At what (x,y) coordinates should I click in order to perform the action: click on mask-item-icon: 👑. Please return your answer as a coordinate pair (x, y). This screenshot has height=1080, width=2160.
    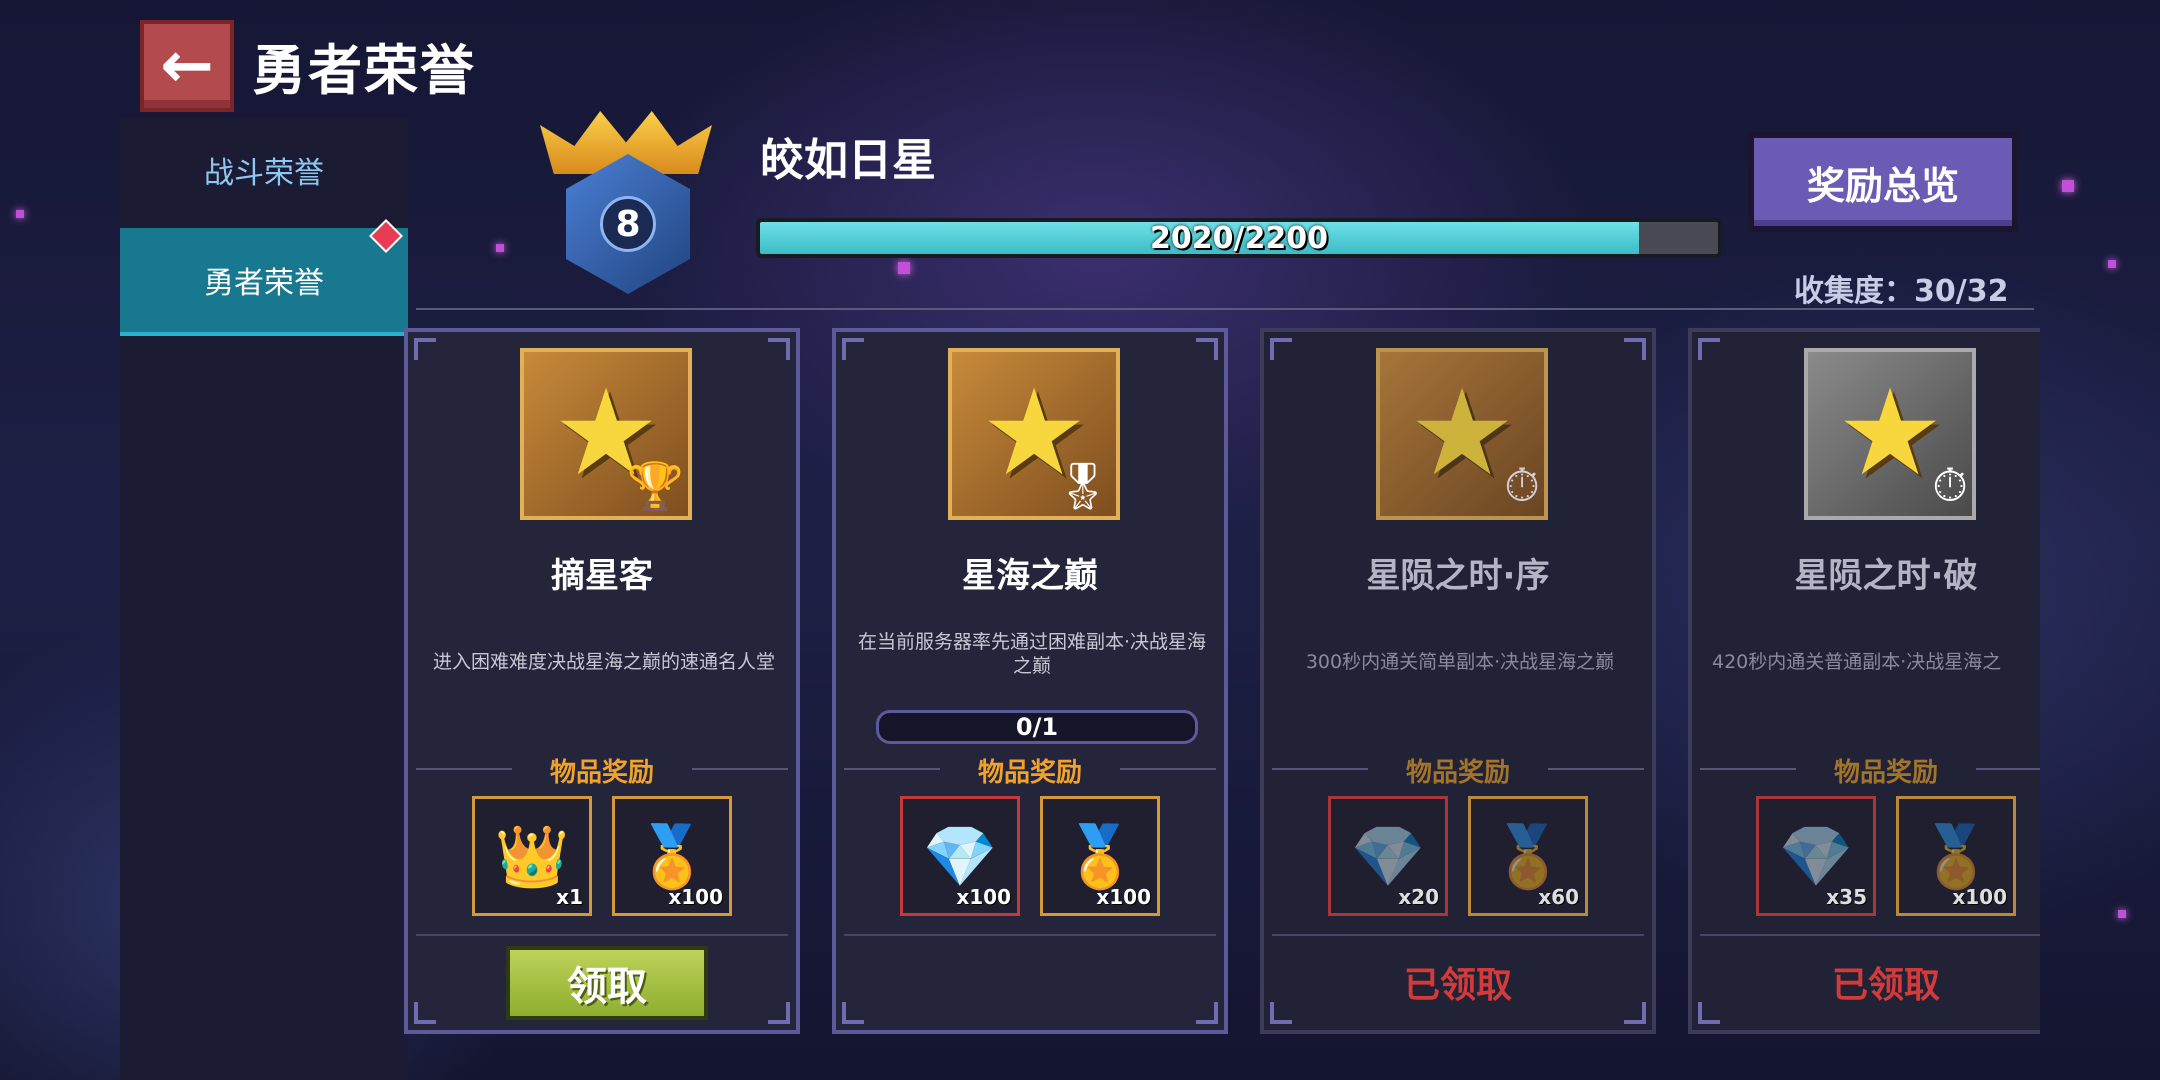
    Looking at the image, I should click on (532, 856).